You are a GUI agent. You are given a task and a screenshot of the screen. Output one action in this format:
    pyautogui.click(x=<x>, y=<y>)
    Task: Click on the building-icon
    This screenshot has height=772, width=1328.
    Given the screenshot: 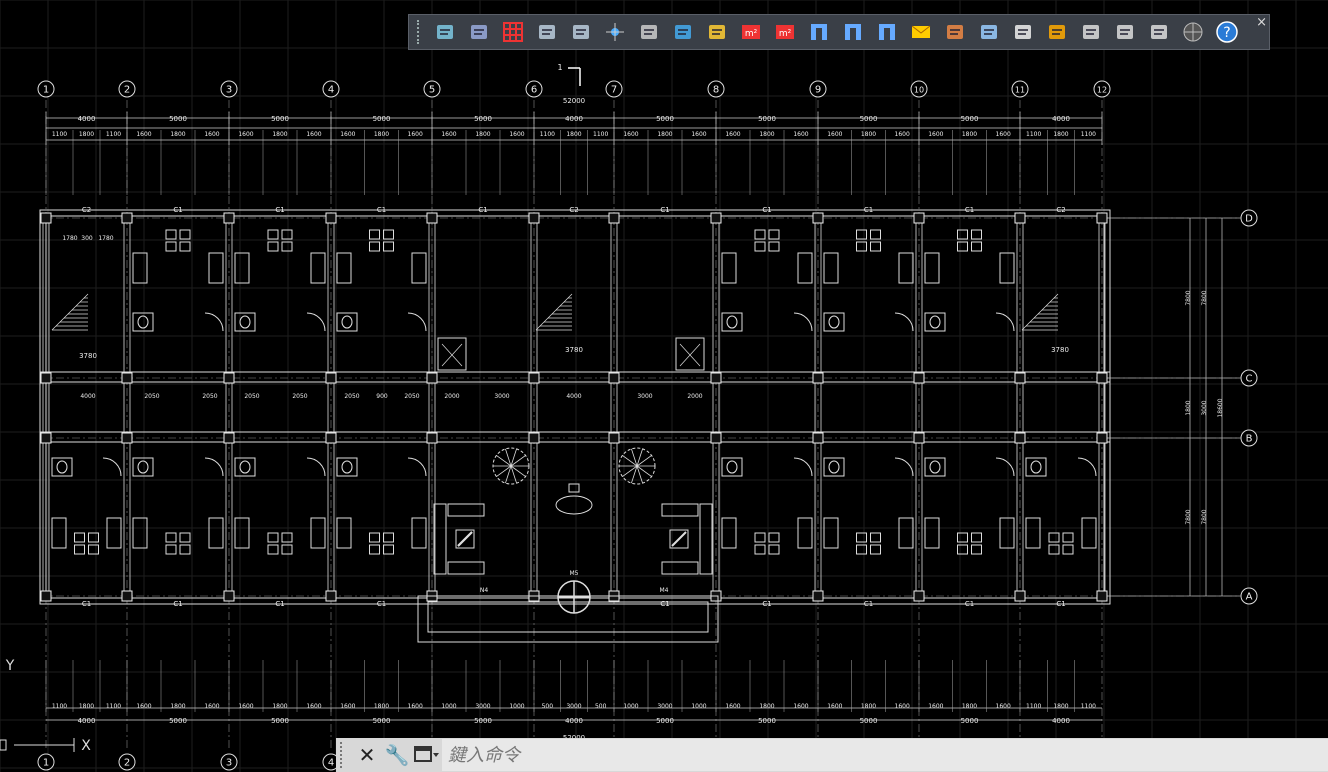 What is the action you would take?
    pyautogui.click(x=444, y=32)
    